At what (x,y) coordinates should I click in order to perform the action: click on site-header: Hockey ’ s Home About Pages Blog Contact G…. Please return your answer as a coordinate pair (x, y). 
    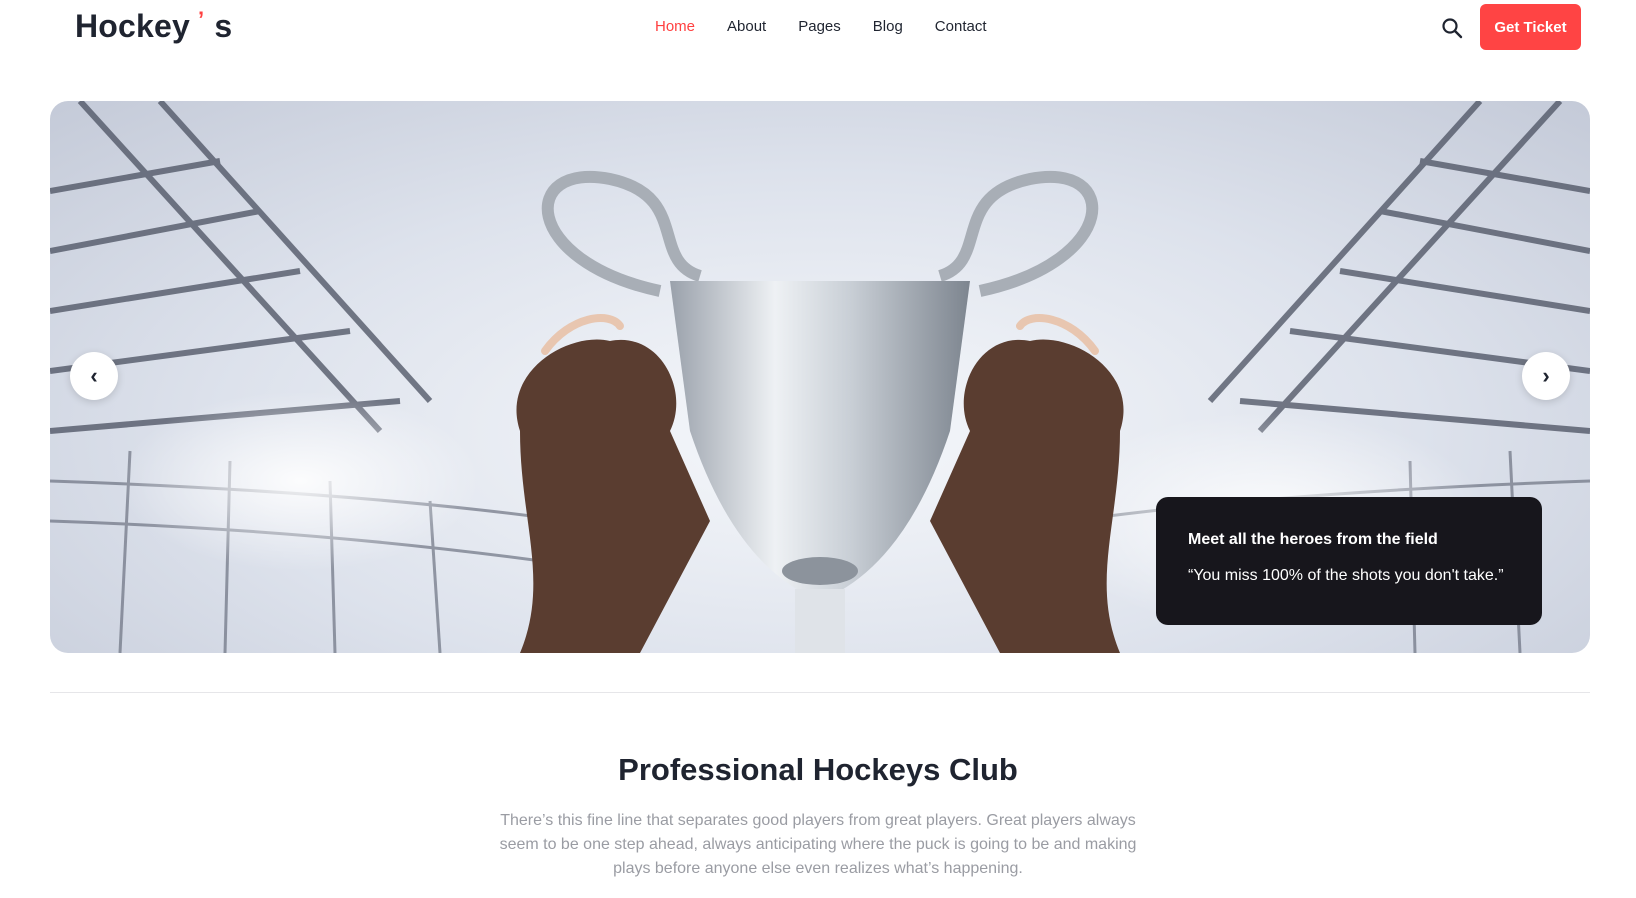
    Looking at the image, I should click on (818, 28).